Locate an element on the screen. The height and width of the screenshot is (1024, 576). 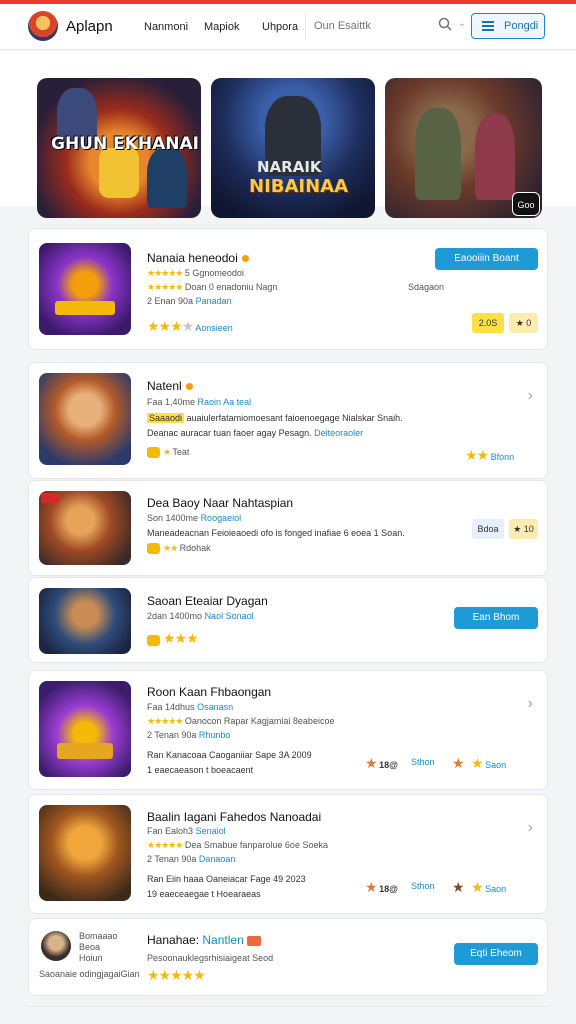
info-text: 2 Tenan 90a is located at coordinates (172, 735).